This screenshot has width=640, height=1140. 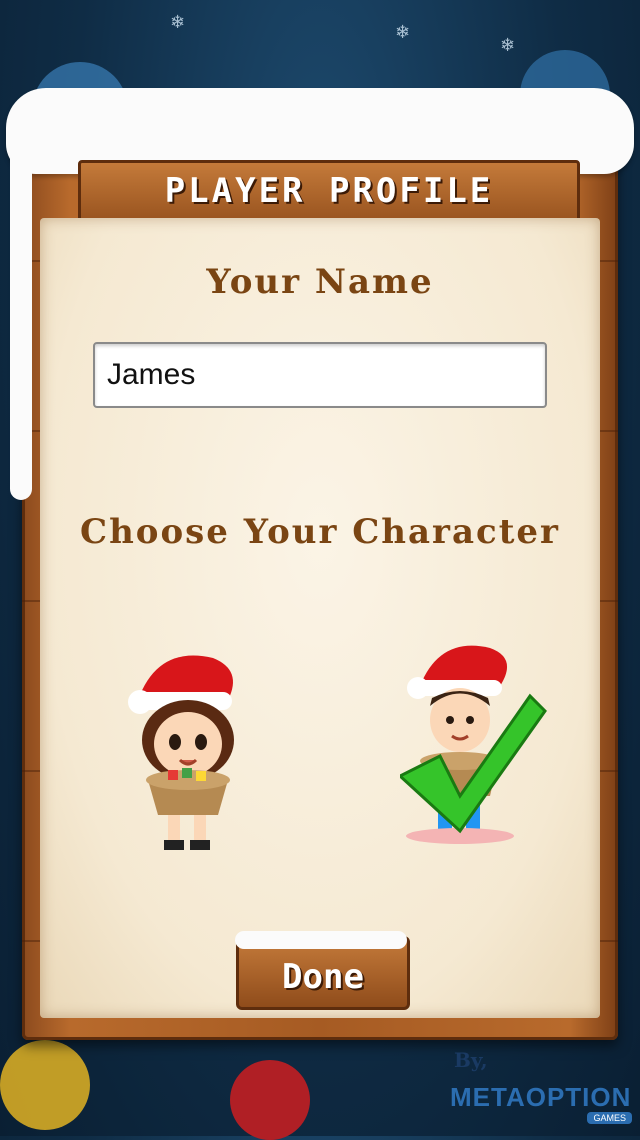 I want to click on brand-name: METAOPTION, so click(x=541, y=1097).